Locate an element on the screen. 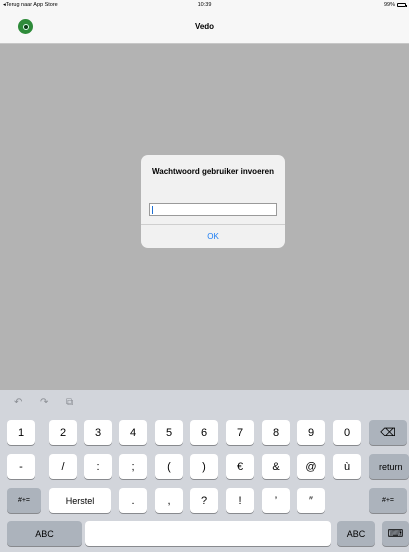  password-dialog: Wachtwoord gebruiker invoeren OK is located at coordinates (213, 201).